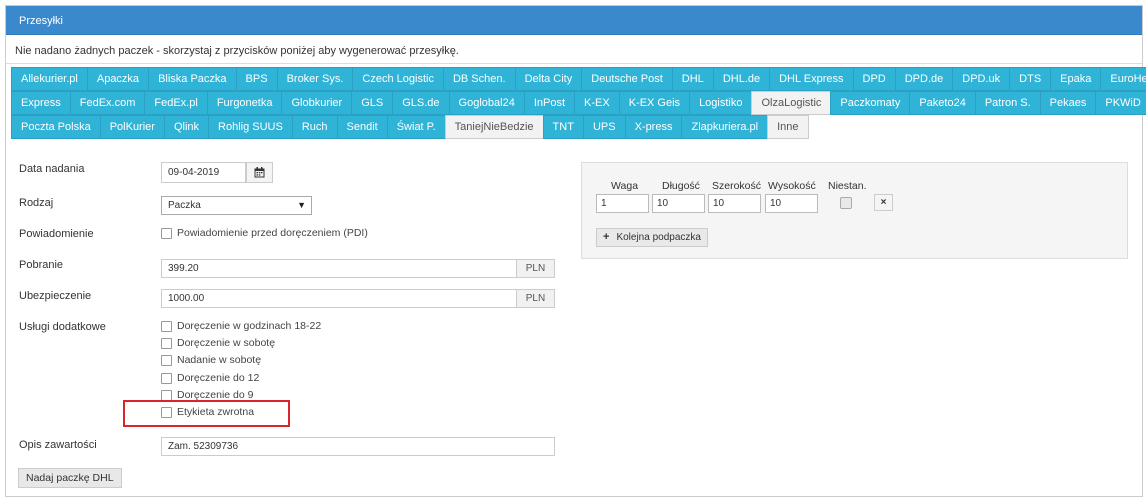 The image size is (1146, 502). Describe the element at coordinates (56, 234) in the screenshot. I see `notification-label: Powiadomienie` at that location.